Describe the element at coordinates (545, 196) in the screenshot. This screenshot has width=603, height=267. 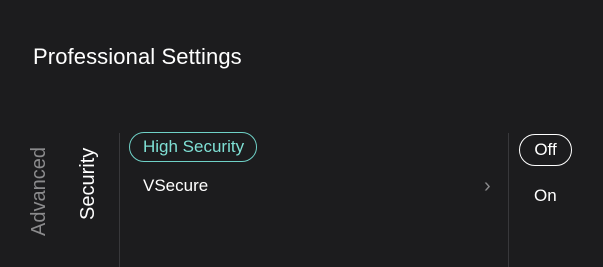
I see `option-on: On` at that location.